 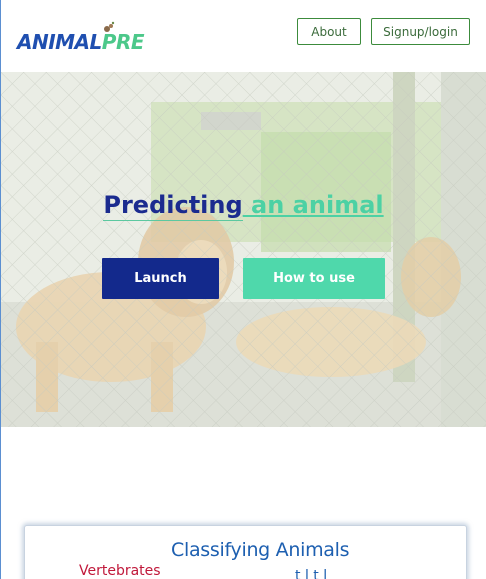 I want to click on signup-login-button: Signup/login, so click(x=420, y=31).